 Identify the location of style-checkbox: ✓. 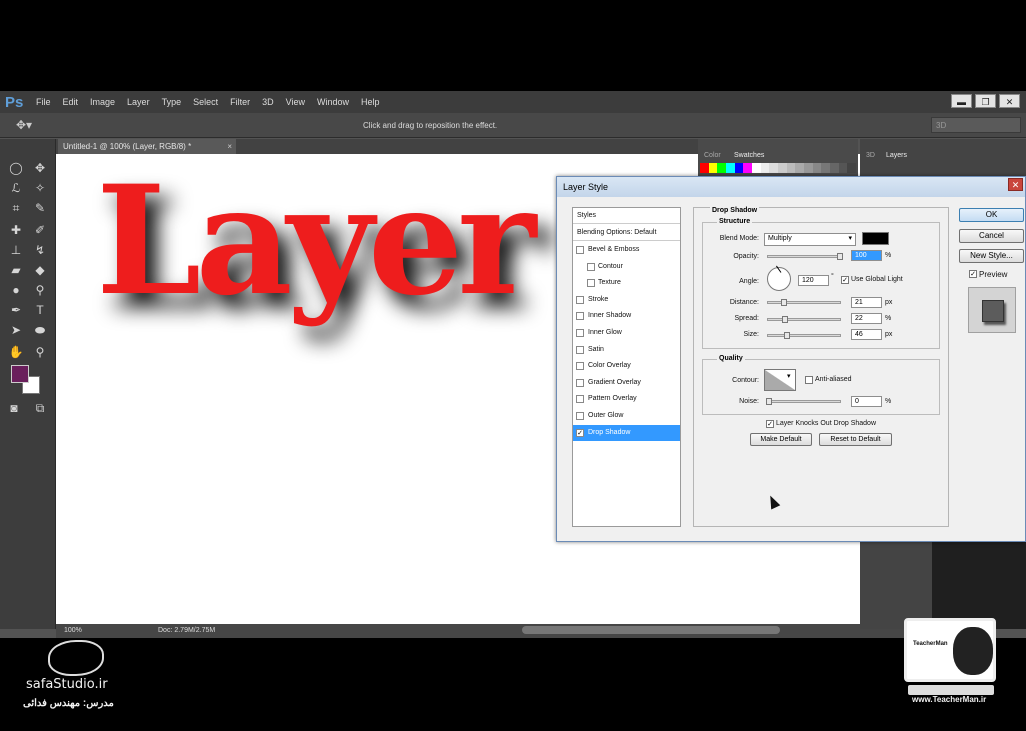
(580, 432).